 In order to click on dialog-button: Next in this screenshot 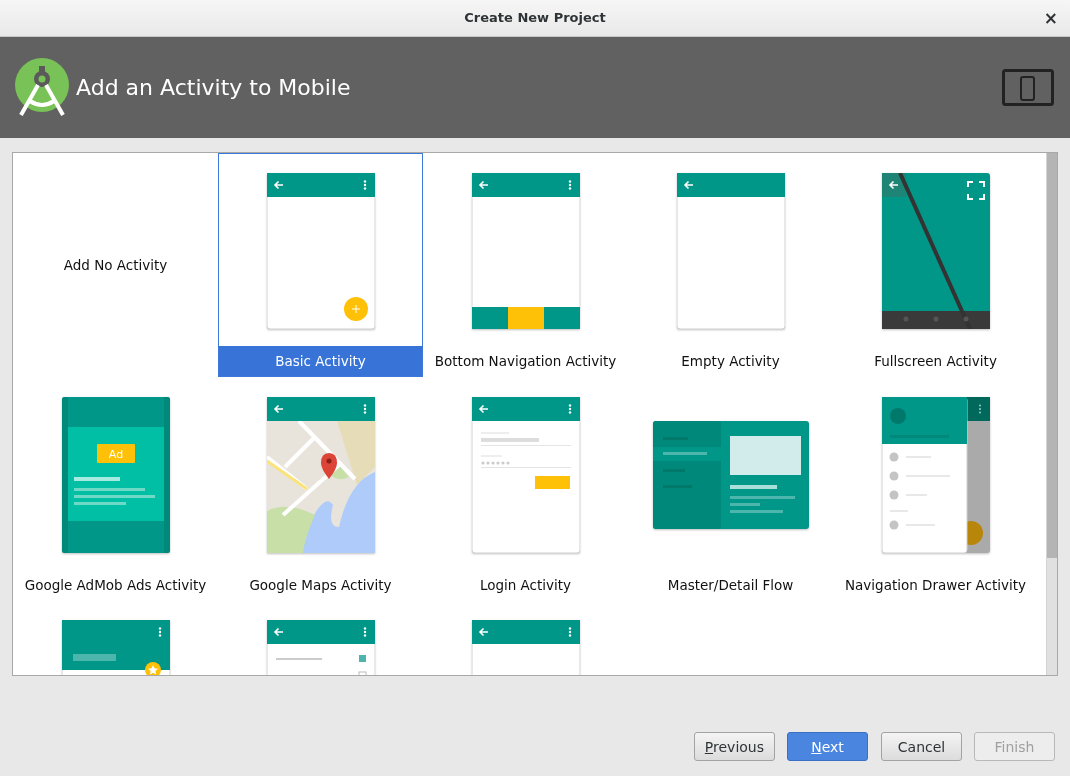, I will do `click(827, 746)`.